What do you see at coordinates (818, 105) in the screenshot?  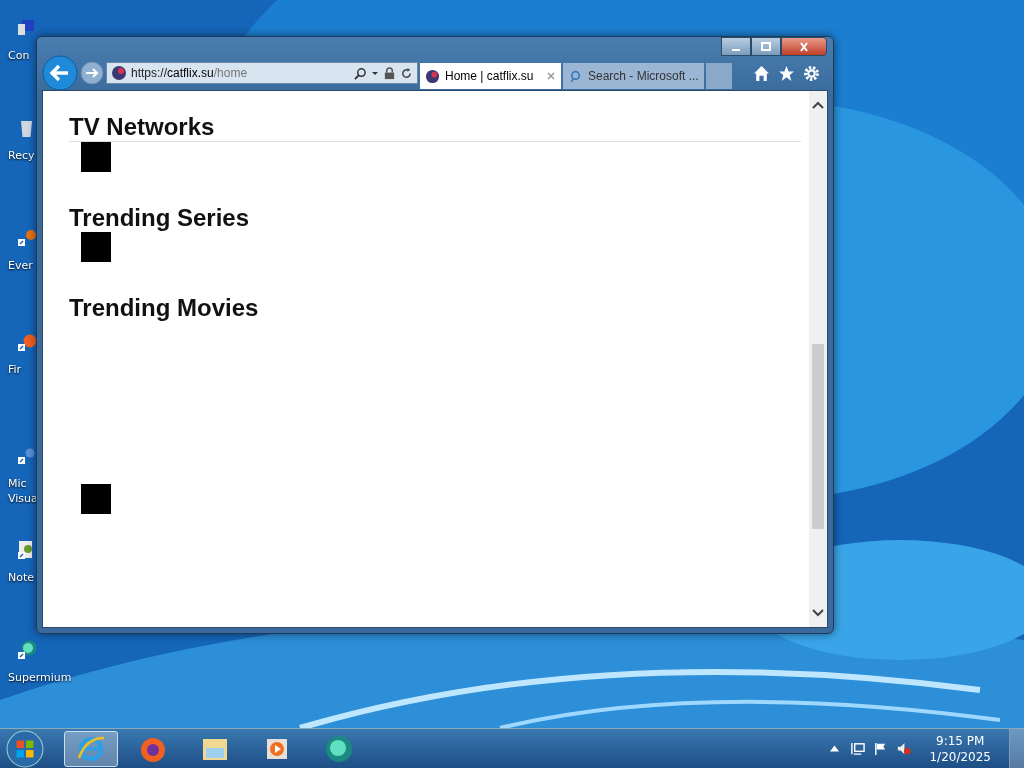 I see `scroll-up-icon` at bounding box center [818, 105].